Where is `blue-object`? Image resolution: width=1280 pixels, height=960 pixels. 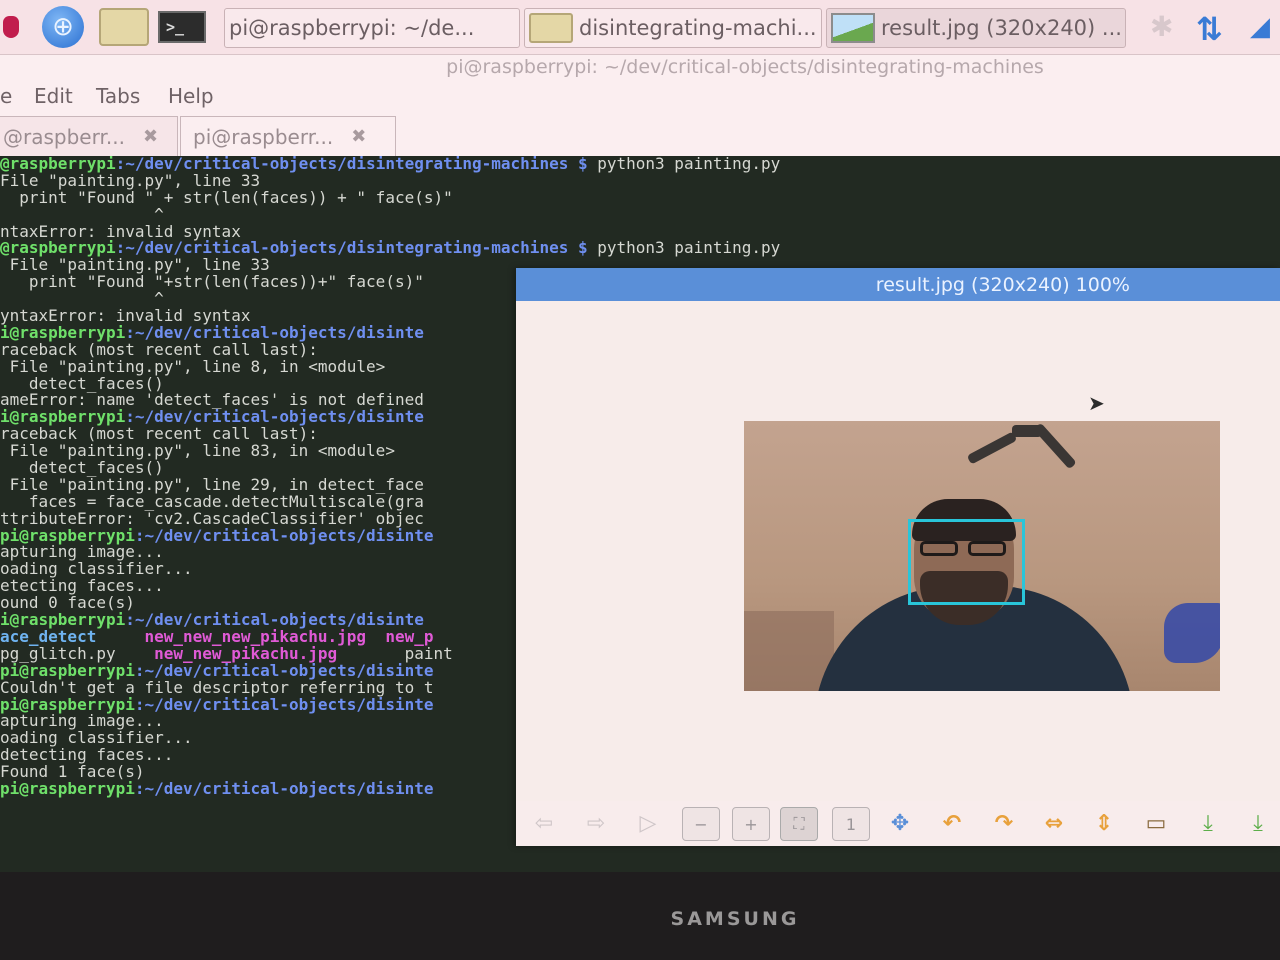
blue-object is located at coordinates (1192, 633).